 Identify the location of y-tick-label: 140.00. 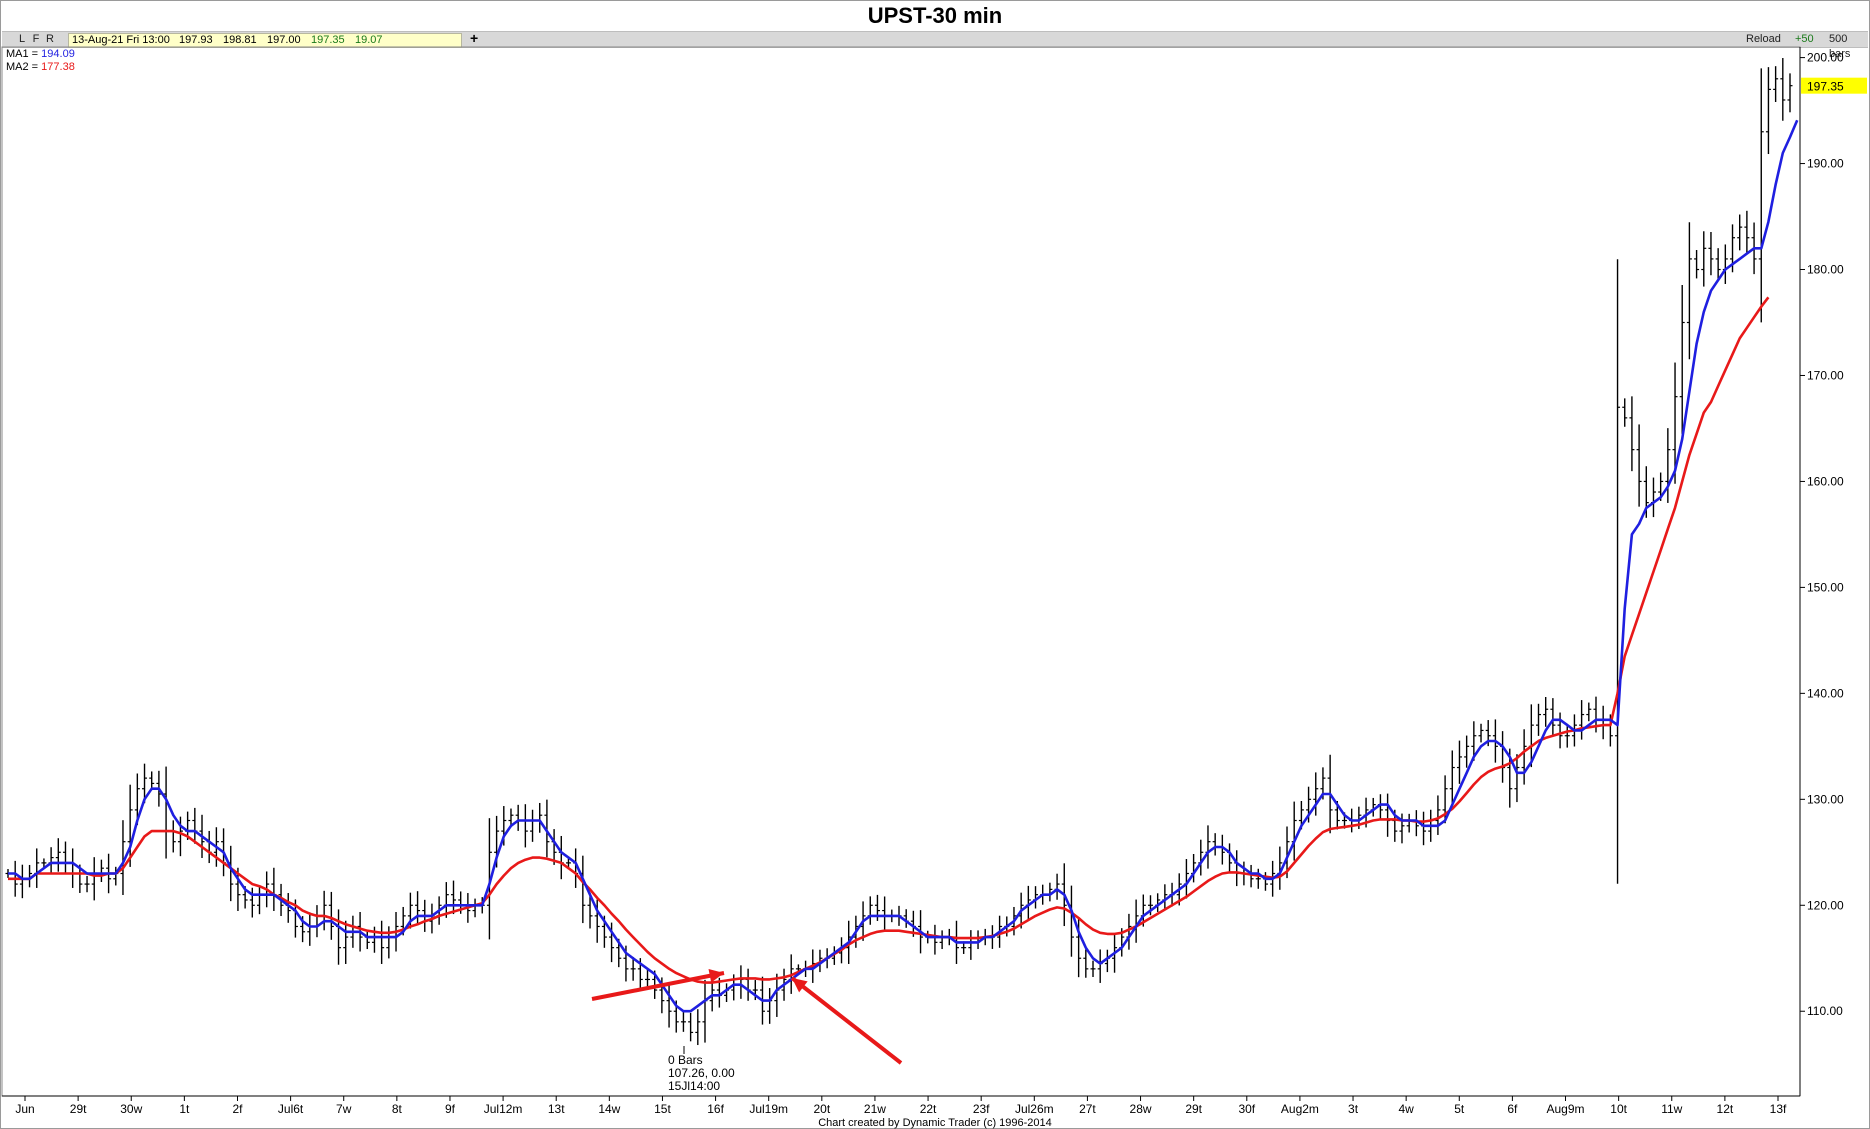
(1825, 693).